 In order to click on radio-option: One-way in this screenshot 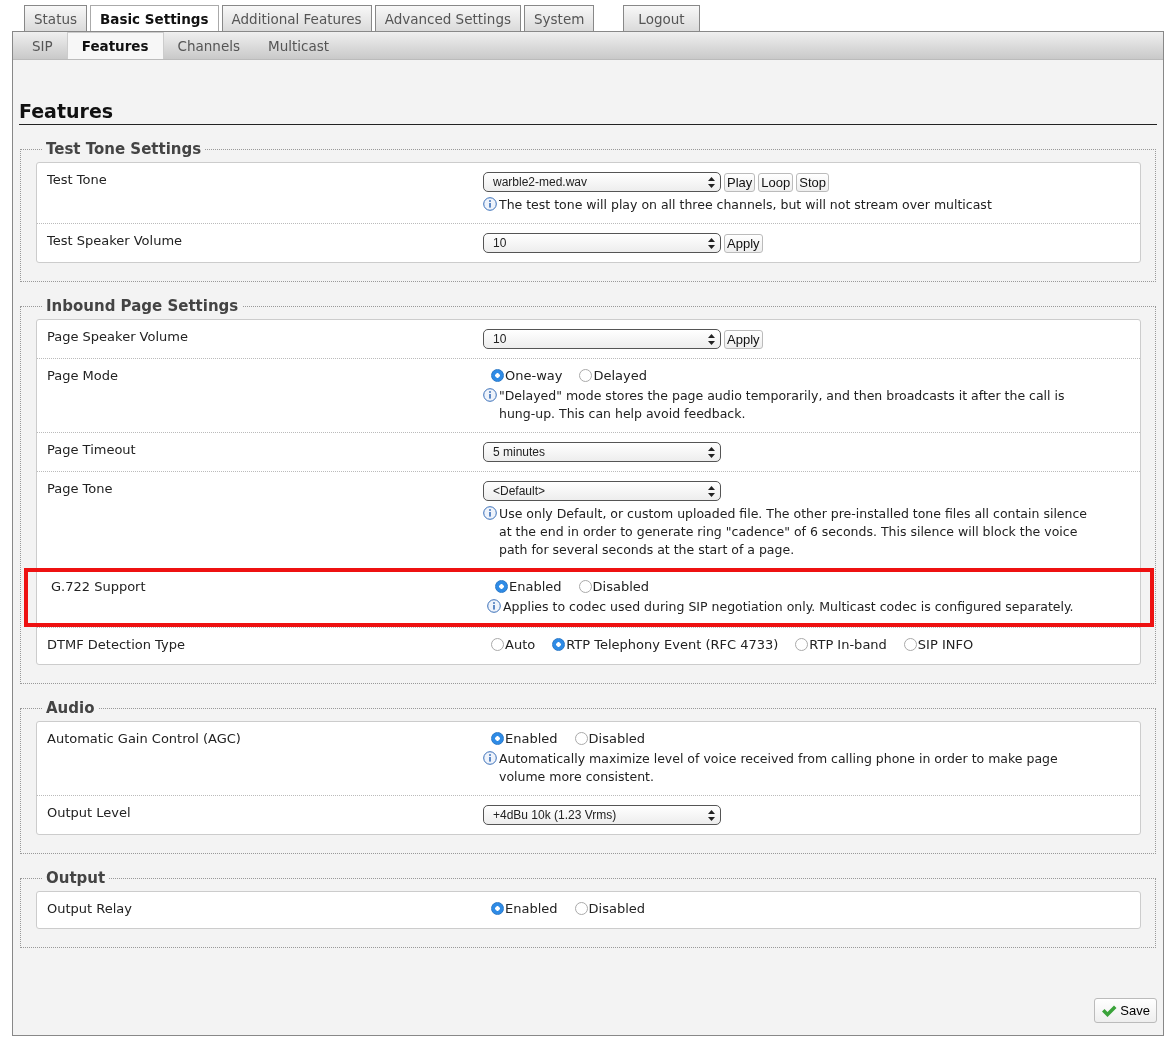, I will do `click(527, 375)`.